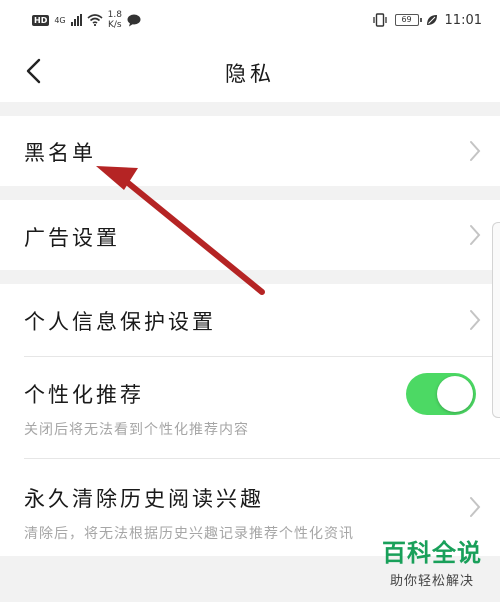  What do you see at coordinates (41, 20) in the screenshot?
I see `hd-badge: HD` at bounding box center [41, 20].